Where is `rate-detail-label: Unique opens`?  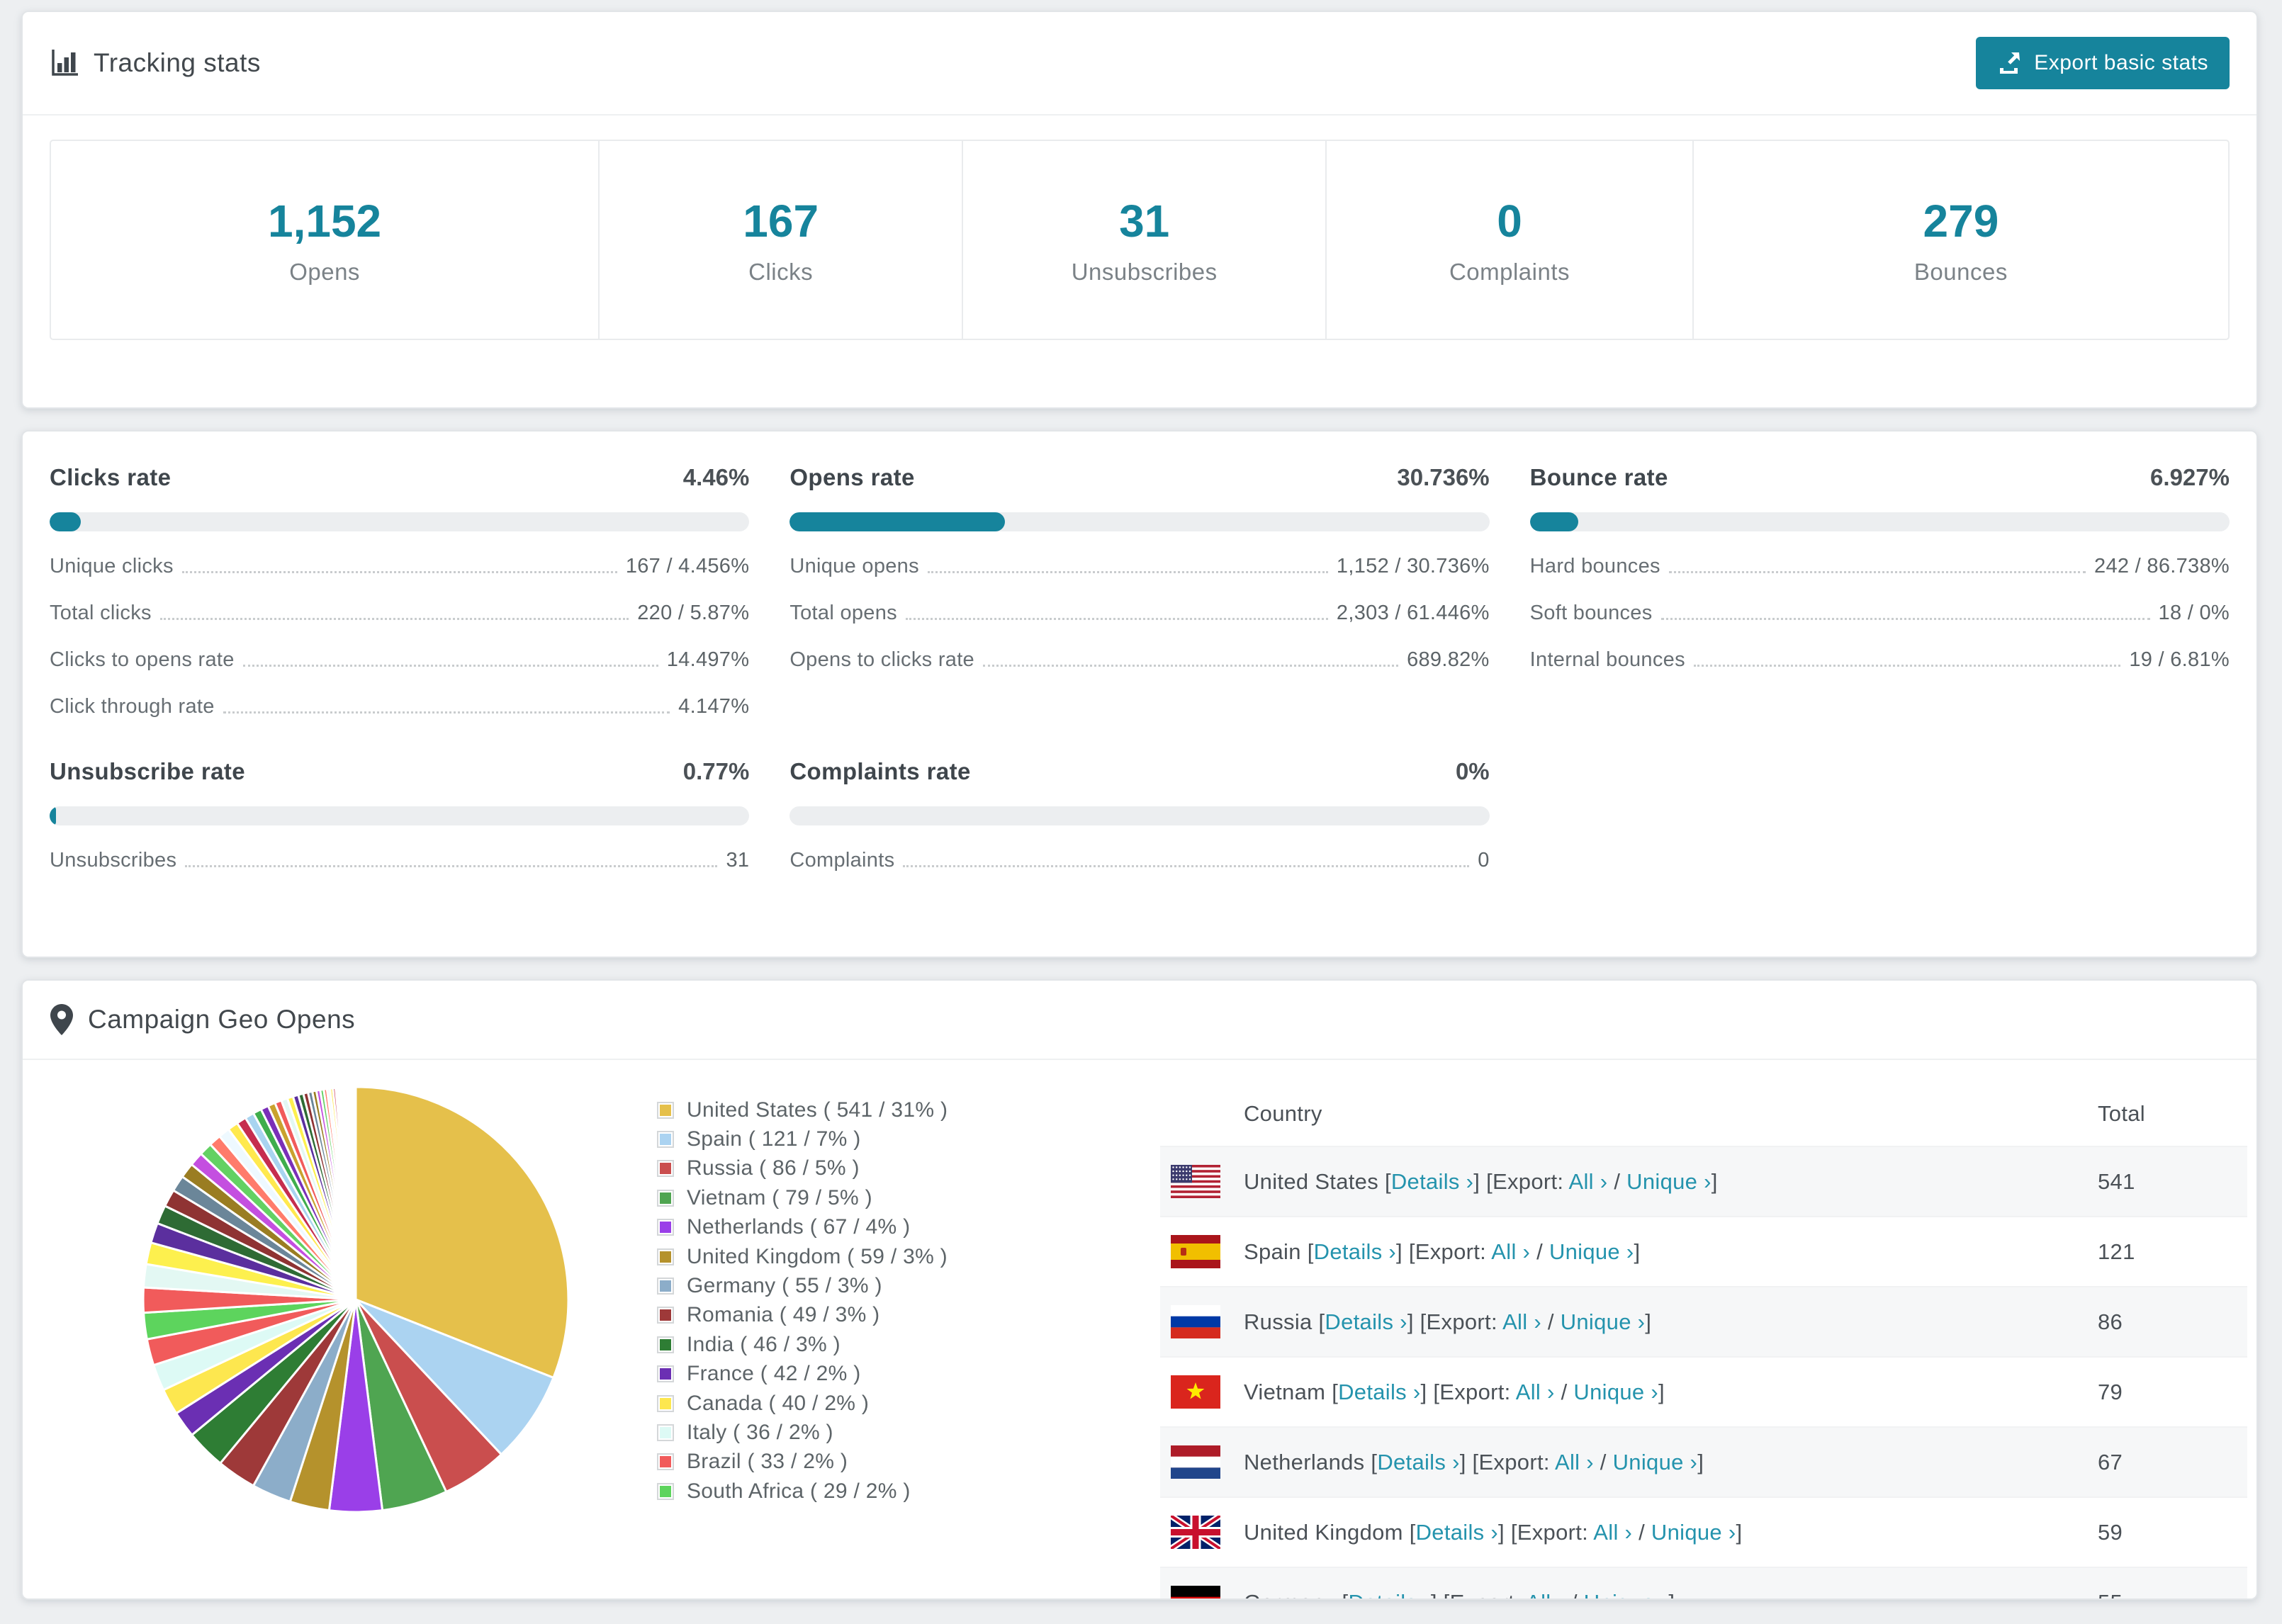 rate-detail-label: Unique opens is located at coordinates (854, 566).